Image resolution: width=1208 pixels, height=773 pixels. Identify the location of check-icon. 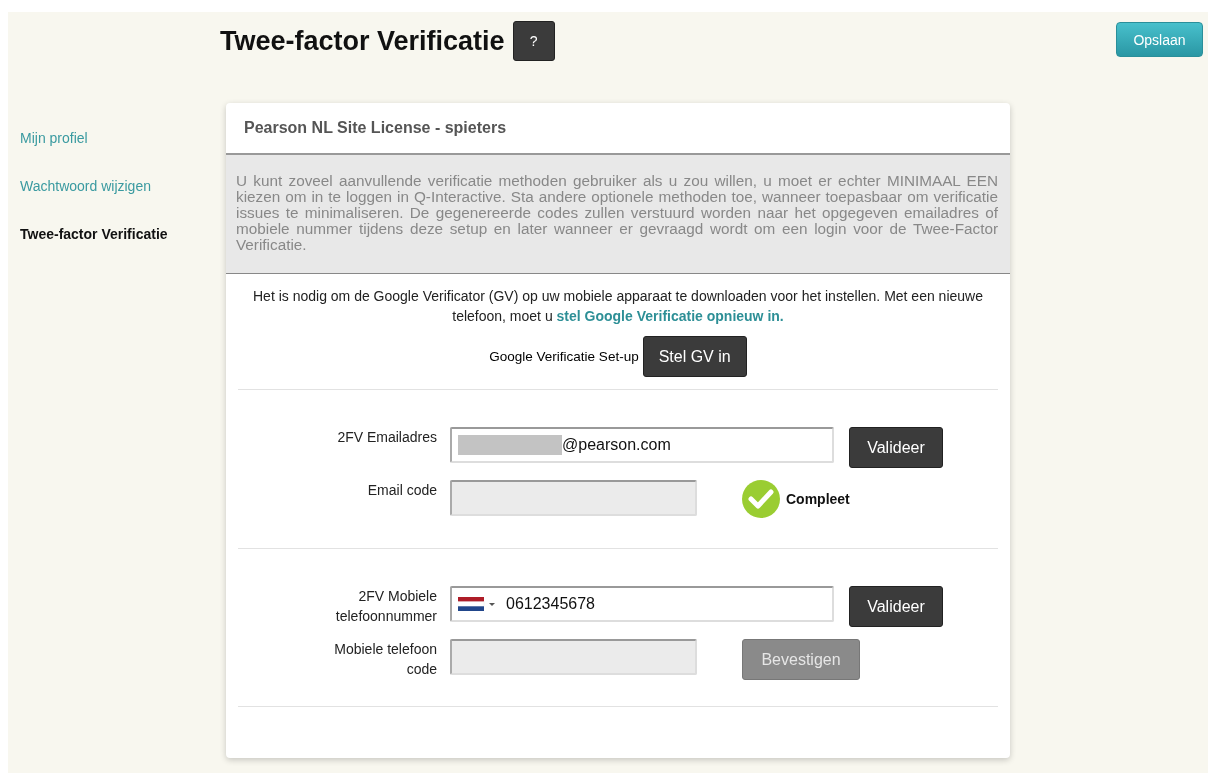
(761, 499).